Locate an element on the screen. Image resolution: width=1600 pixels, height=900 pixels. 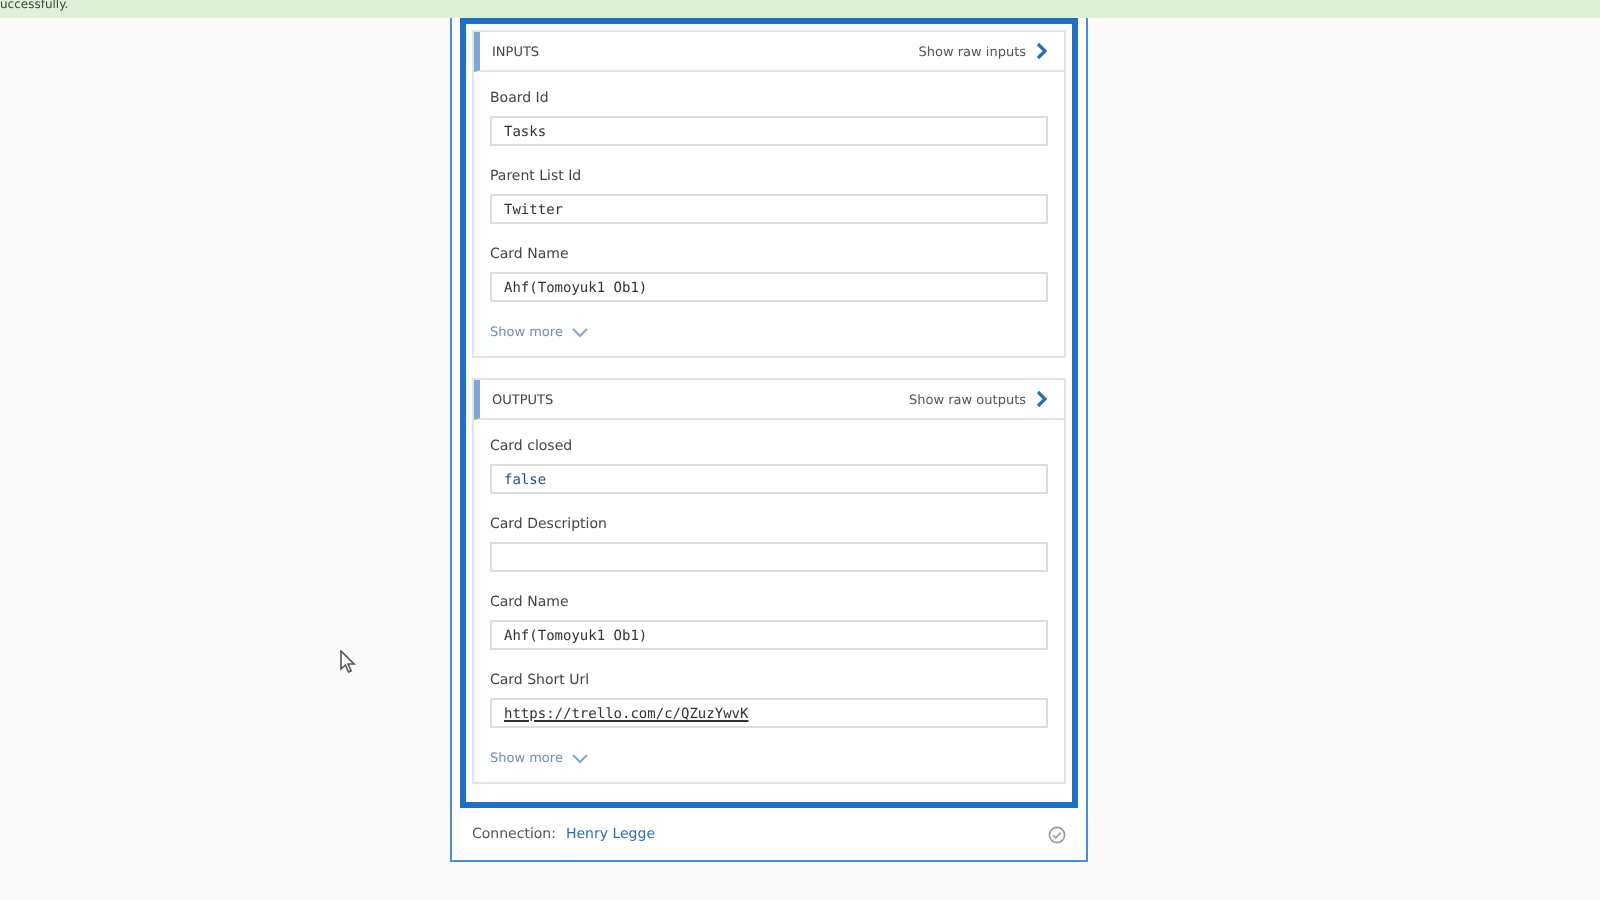
mouse-pointer-icon is located at coordinates (348, 662).